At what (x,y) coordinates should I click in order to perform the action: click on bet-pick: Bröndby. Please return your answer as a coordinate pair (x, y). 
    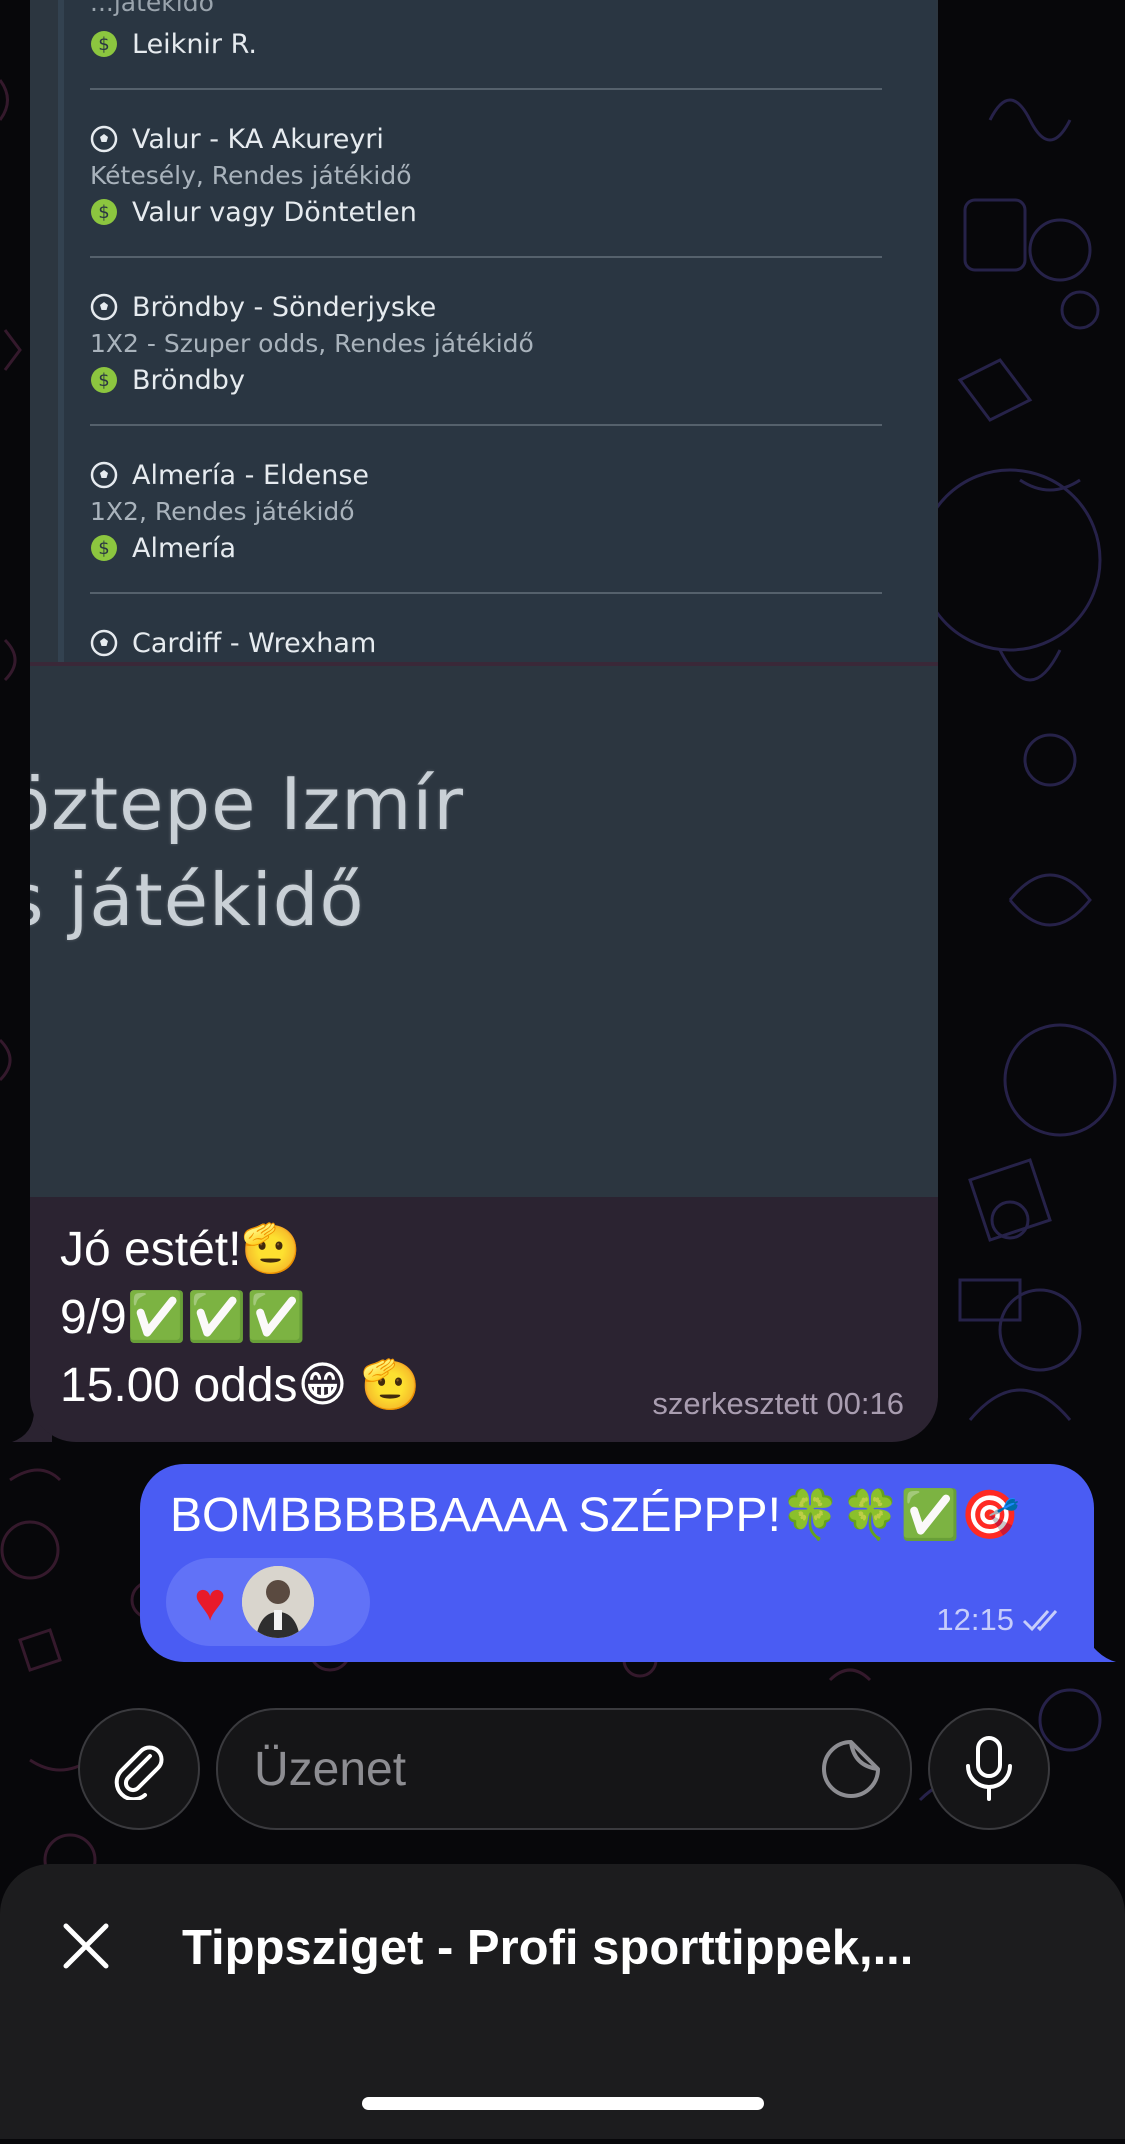
    Looking at the image, I should click on (188, 380).